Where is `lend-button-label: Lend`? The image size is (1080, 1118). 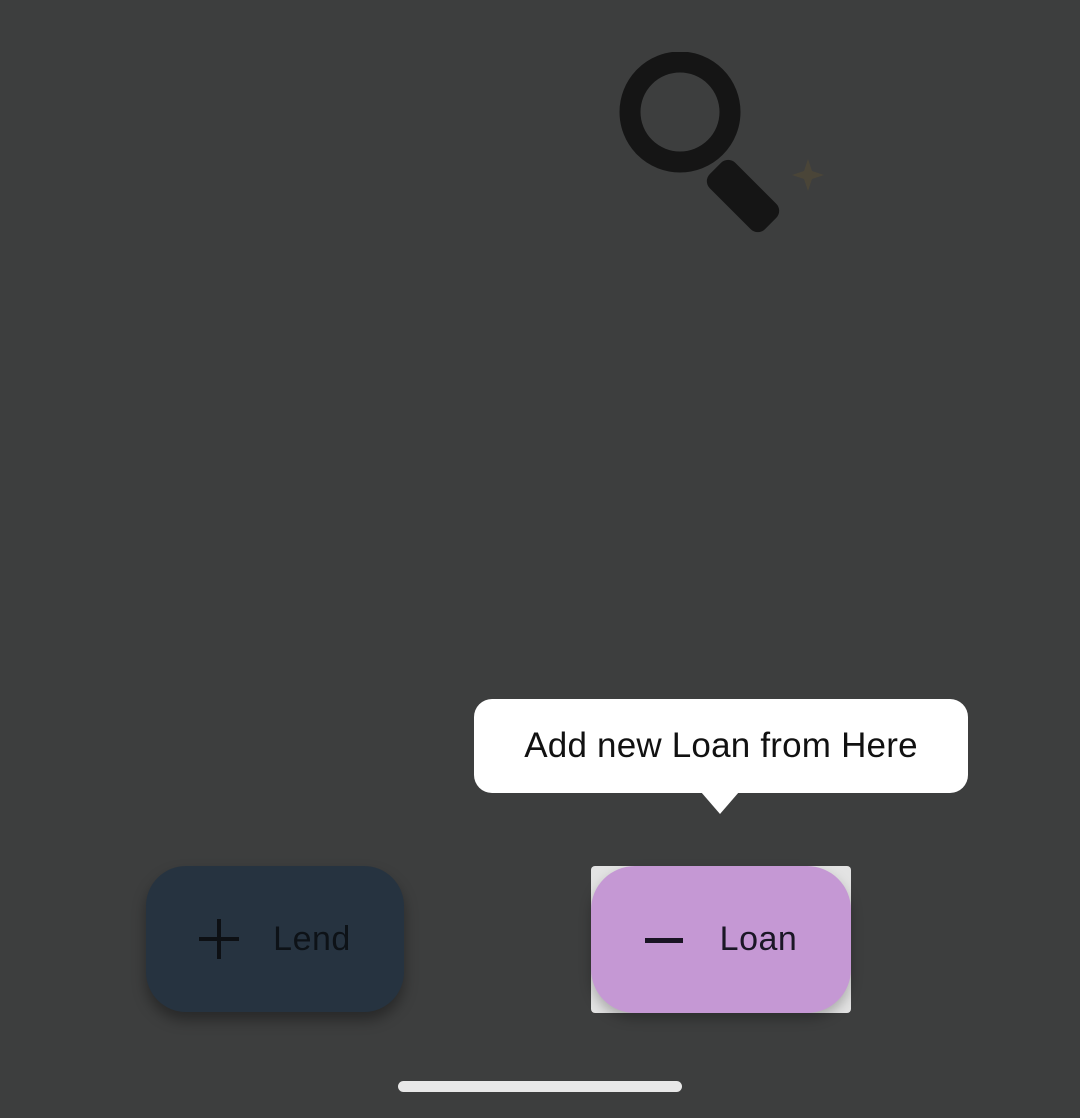 lend-button-label: Lend is located at coordinates (312, 938).